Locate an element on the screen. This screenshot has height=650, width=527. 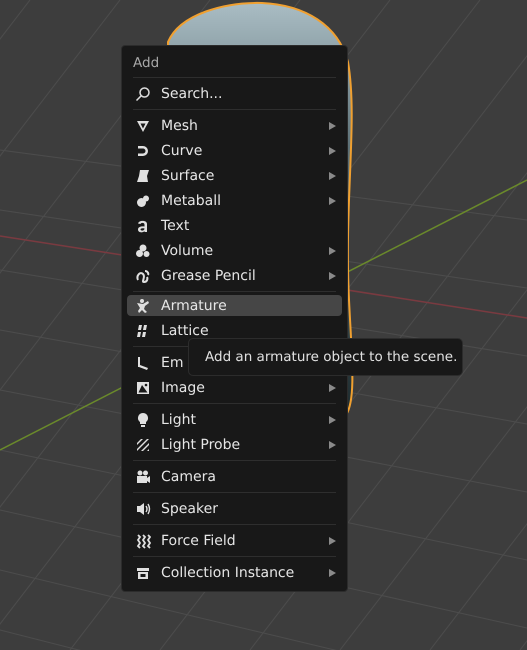
menu-title: Add is located at coordinates (146, 63).